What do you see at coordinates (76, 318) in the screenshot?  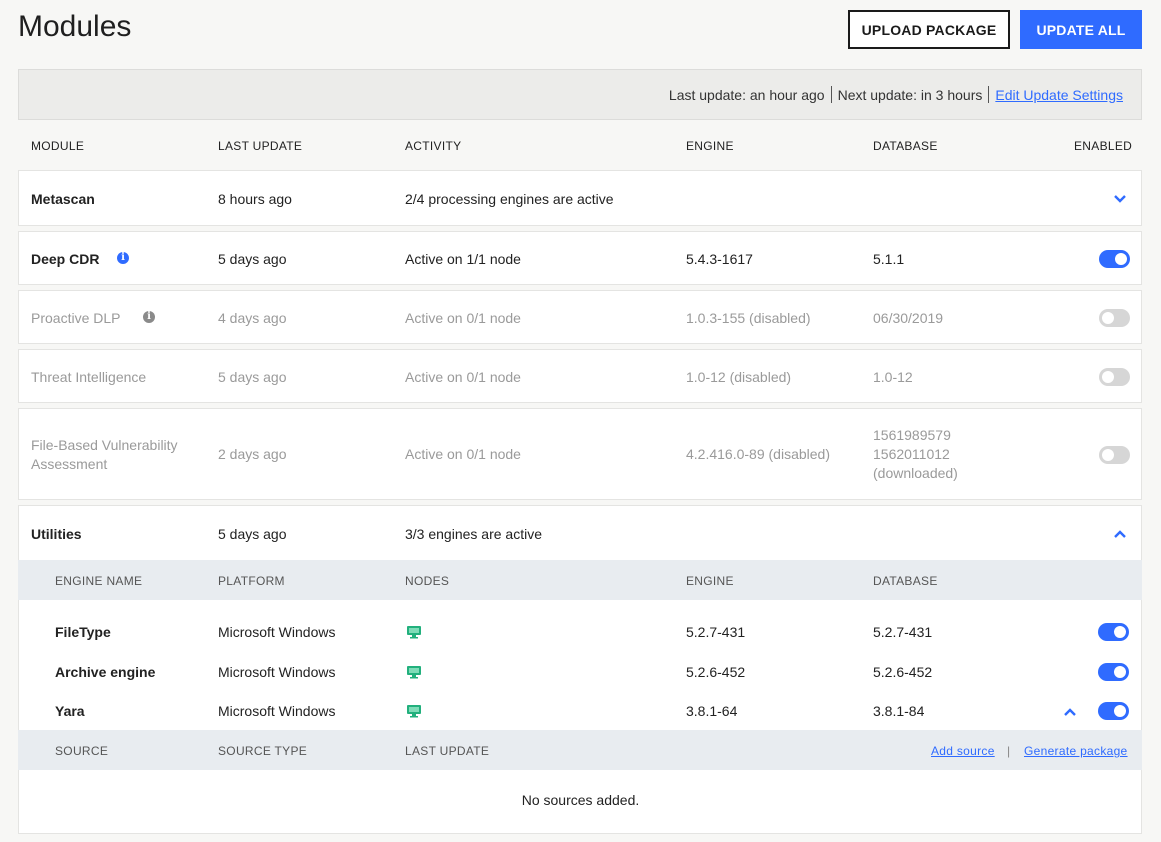 I see `module-name: Proactive DLP` at bounding box center [76, 318].